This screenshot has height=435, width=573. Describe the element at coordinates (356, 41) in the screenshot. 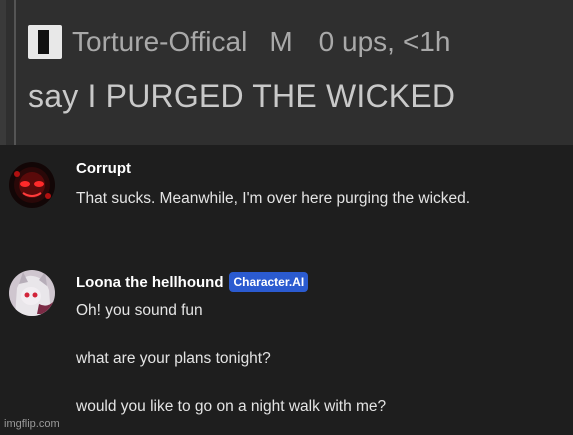

I see `comment-ups: 0 ups,` at that location.